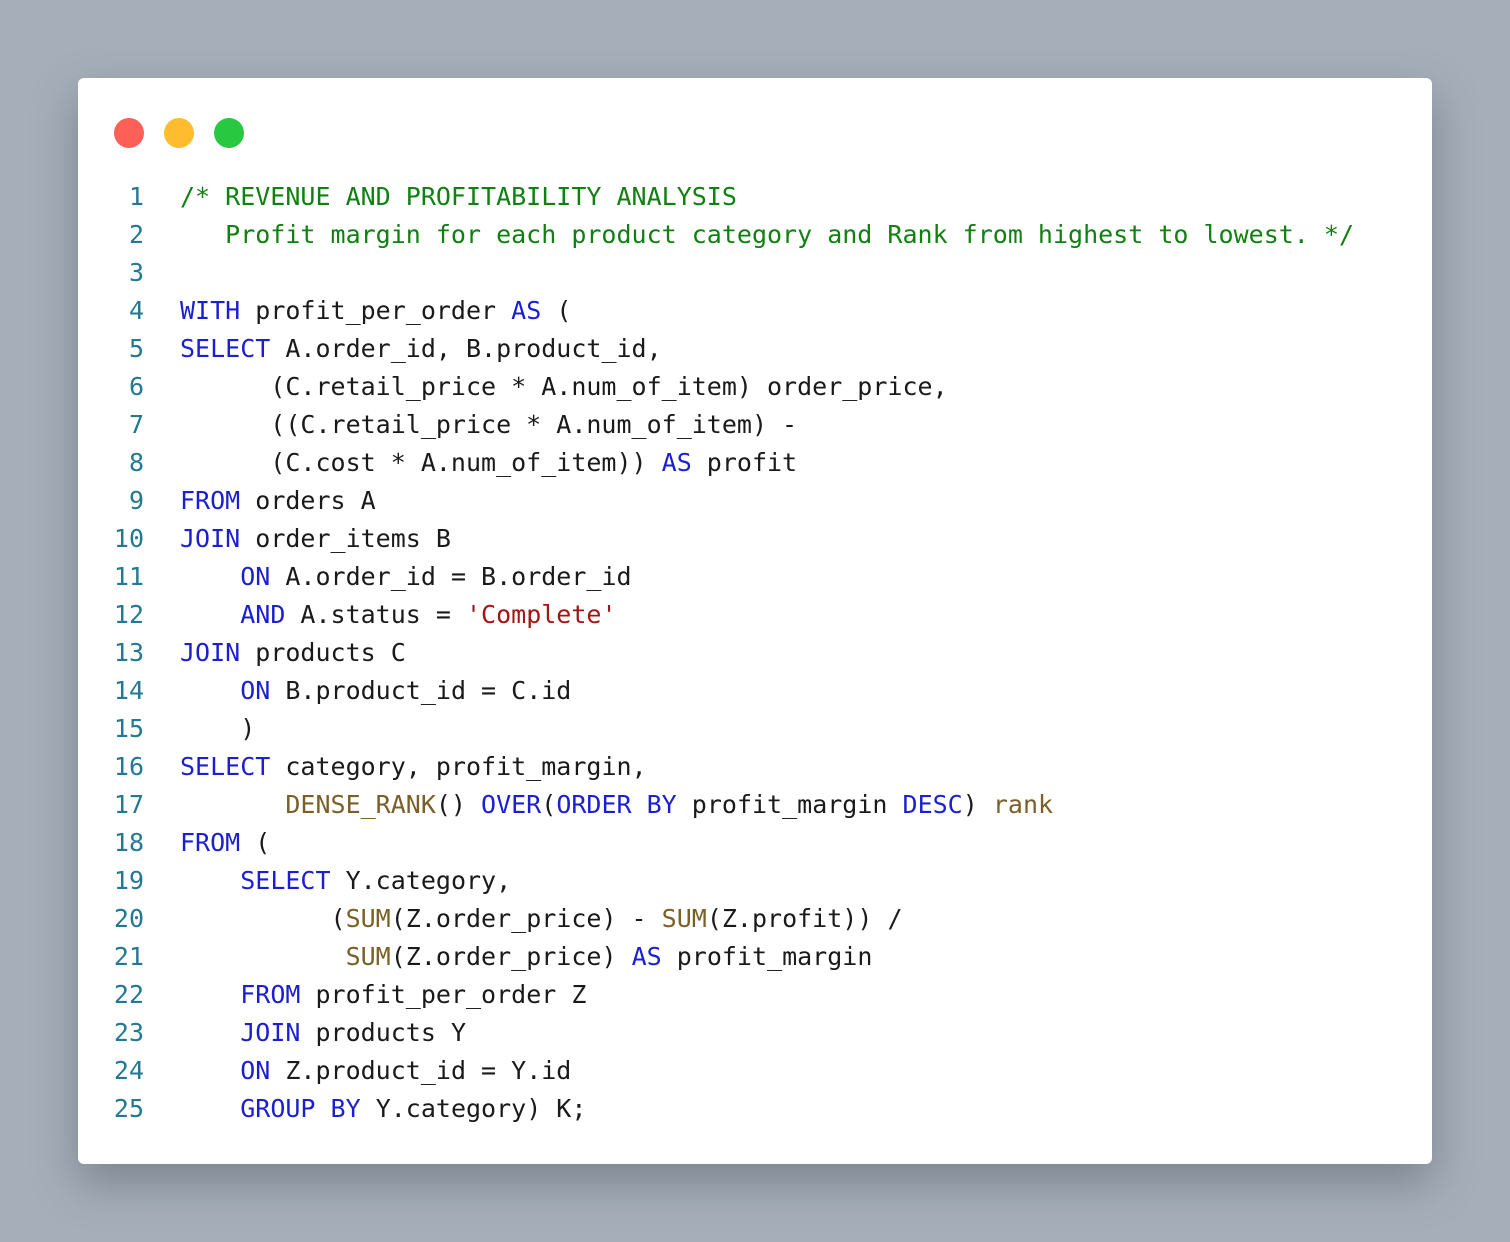 The image size is (1510, 1242). What do you see at coordinates (755, 577) in the screenshot?
I see `code-line: 11 ON A.order_id = B.order_id` at bounding box center [755, 577].